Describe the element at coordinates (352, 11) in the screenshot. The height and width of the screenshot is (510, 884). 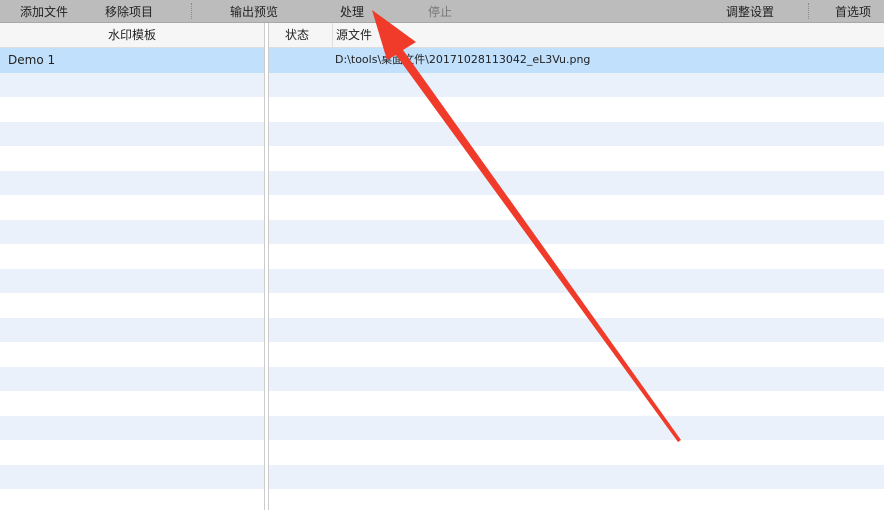
I see `process-button: 处理` at that location.